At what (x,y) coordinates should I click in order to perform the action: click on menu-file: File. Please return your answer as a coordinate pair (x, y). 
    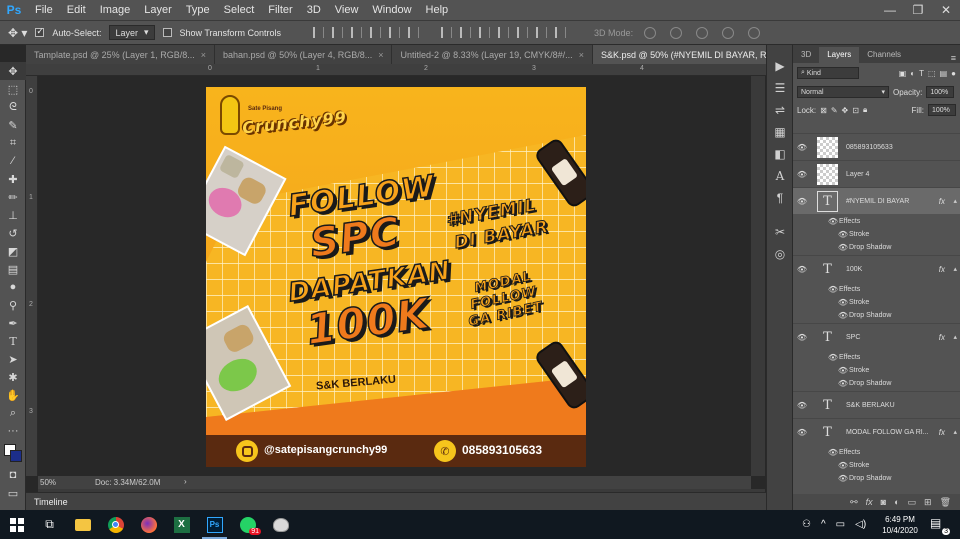
    Looking at the image, I should click on (44, 10).